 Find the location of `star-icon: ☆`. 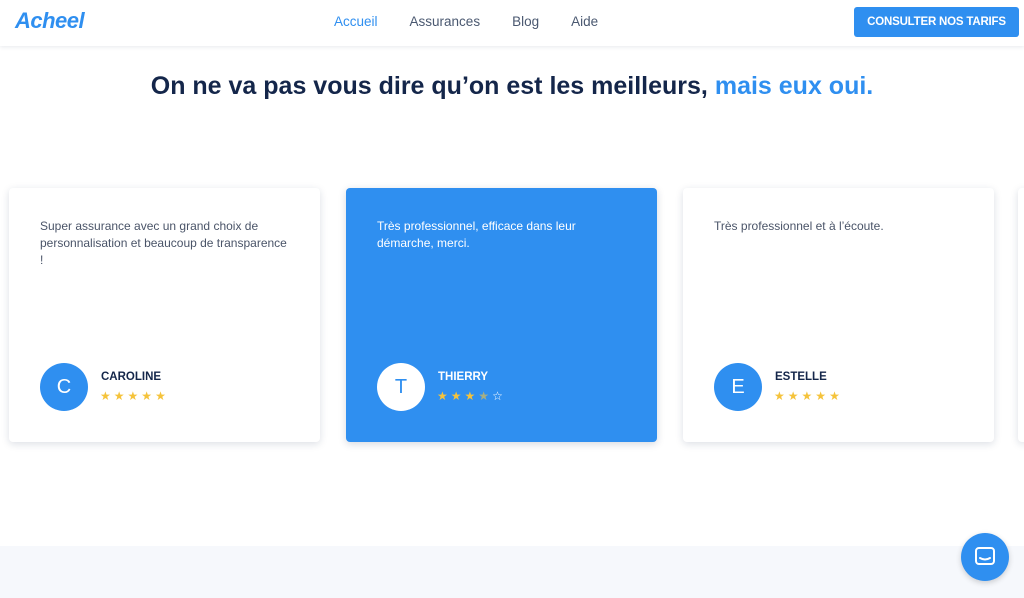

star-icon: ☆ is located at coordinates (499, 396).